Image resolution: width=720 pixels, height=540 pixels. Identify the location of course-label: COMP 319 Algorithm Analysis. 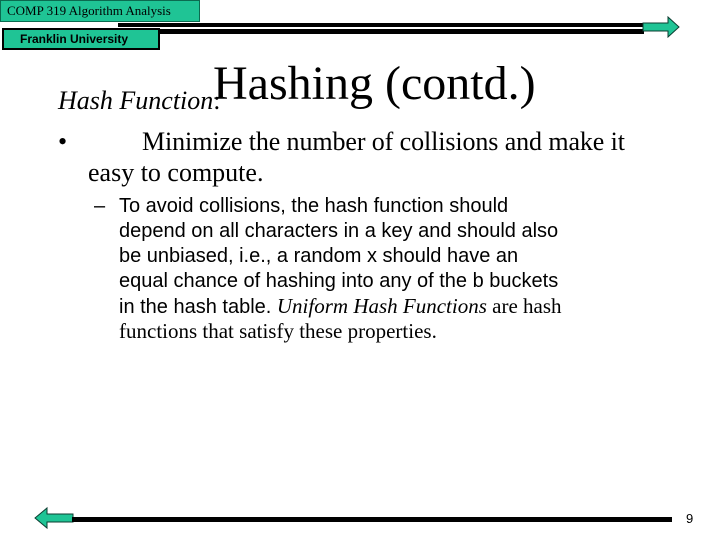
(100, 11).